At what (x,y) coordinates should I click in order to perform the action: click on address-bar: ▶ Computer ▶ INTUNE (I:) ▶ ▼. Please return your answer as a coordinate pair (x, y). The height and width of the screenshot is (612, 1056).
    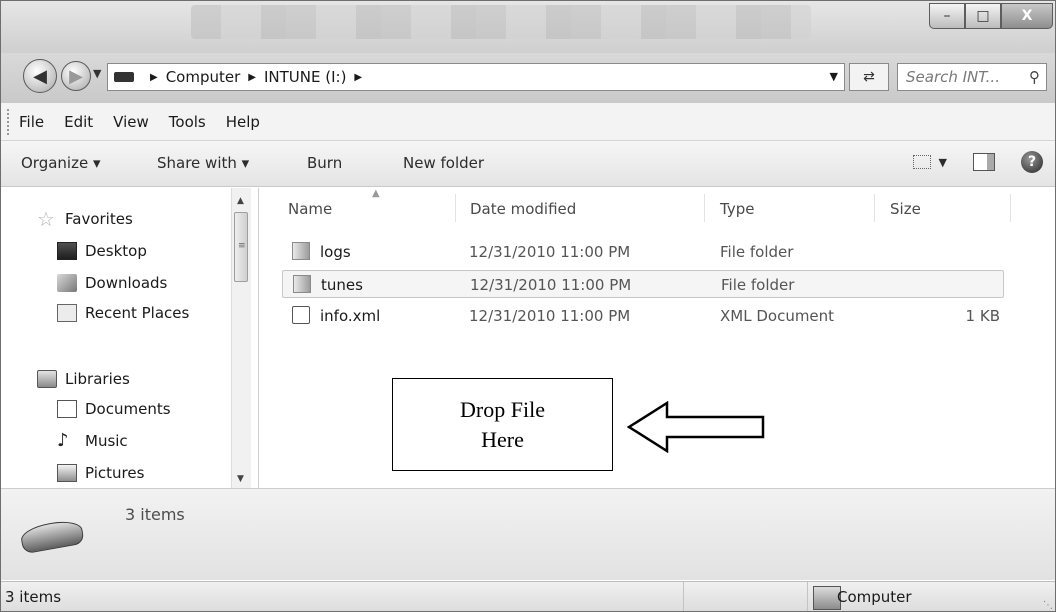
    Looking at the image, I should click on (476, 77).